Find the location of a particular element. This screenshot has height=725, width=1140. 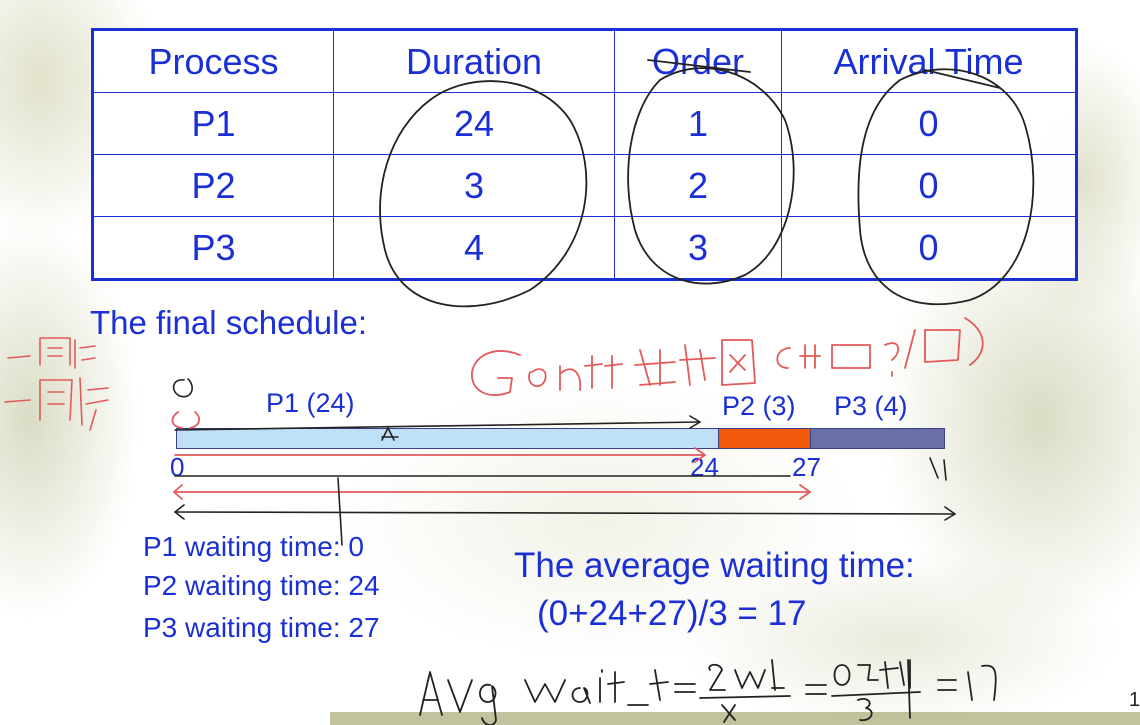

ink-gantt-note is located at coordinates (727, 356).